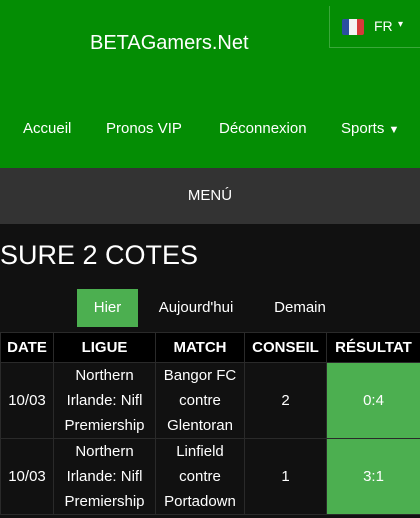  What do you see at coordinates (200, 375) in the screenshot?
I see `match-line: Bangor FC` at bounding box center [200, 375].